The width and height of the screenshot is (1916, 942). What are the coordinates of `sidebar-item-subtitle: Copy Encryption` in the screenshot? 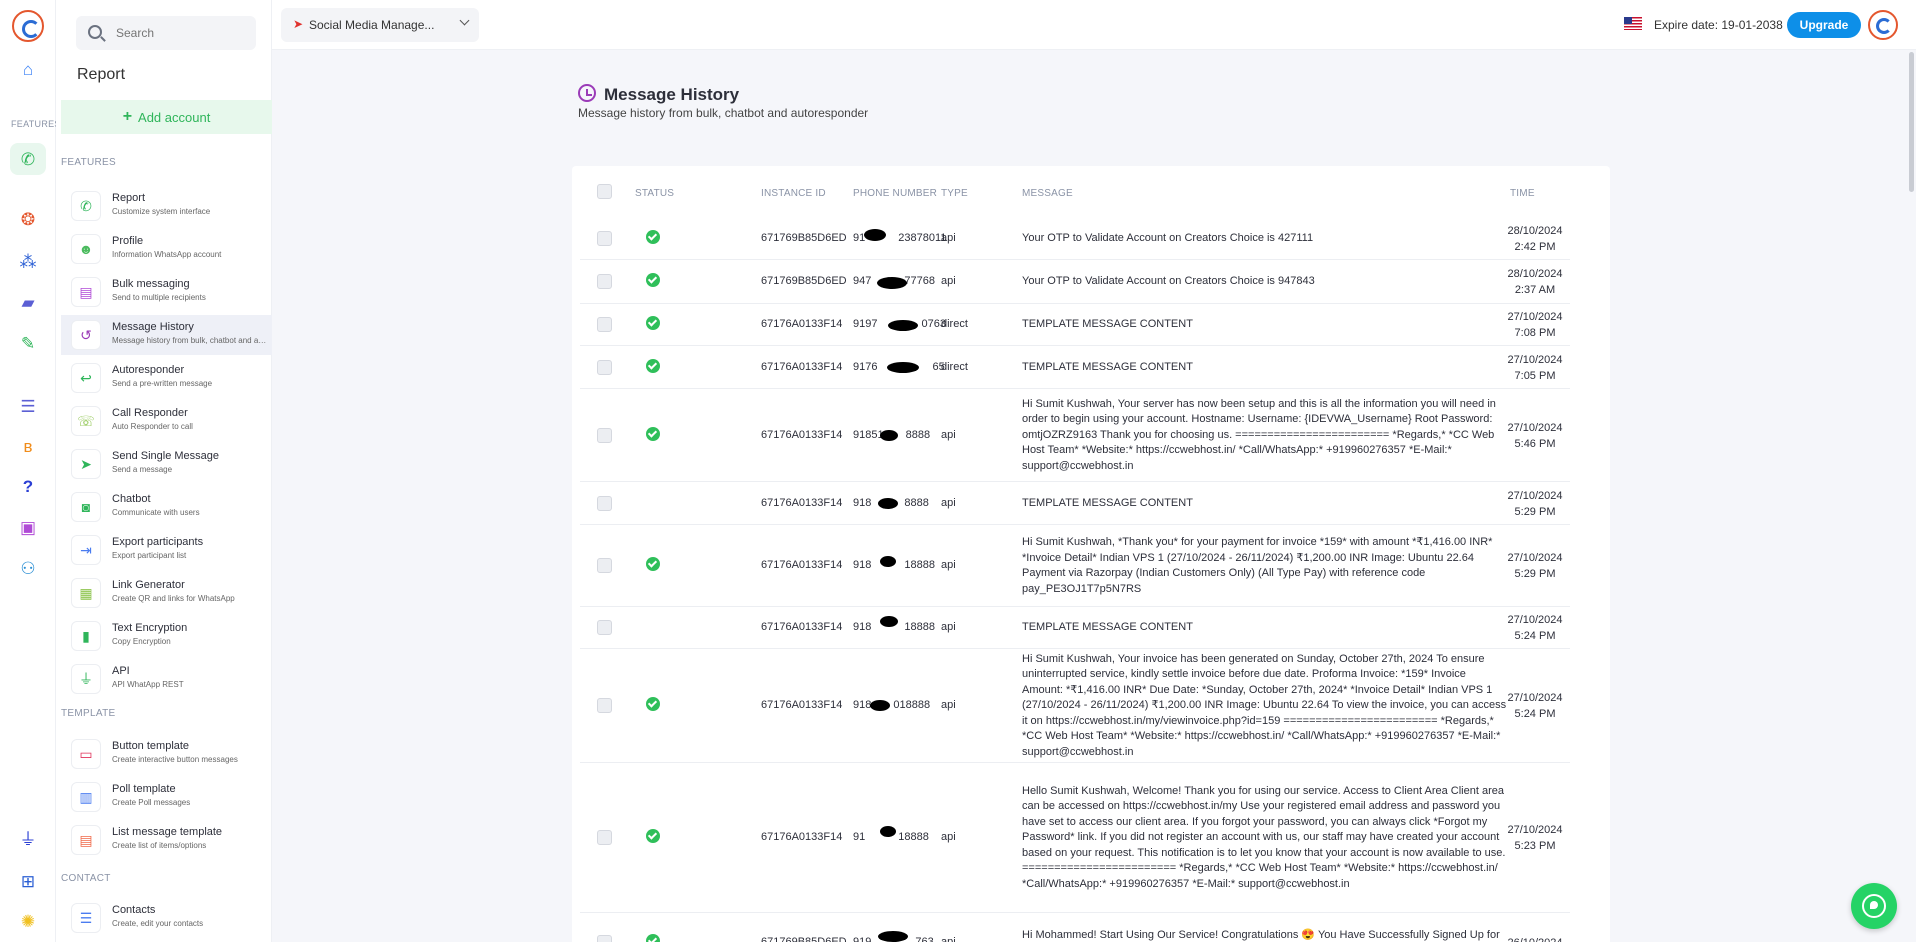 It's located at (141, 641).